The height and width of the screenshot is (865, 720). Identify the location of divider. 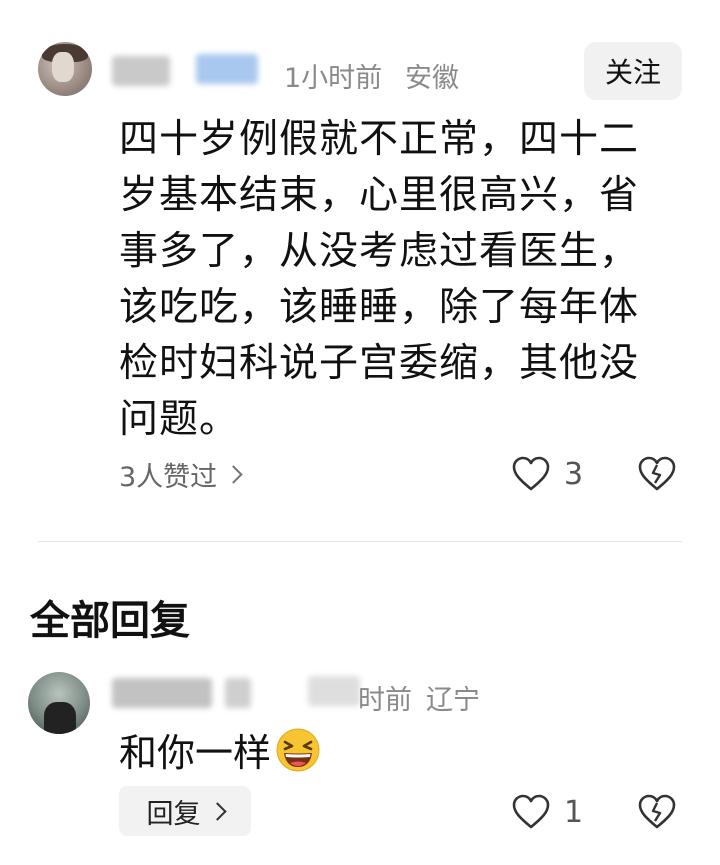
(360, 541).